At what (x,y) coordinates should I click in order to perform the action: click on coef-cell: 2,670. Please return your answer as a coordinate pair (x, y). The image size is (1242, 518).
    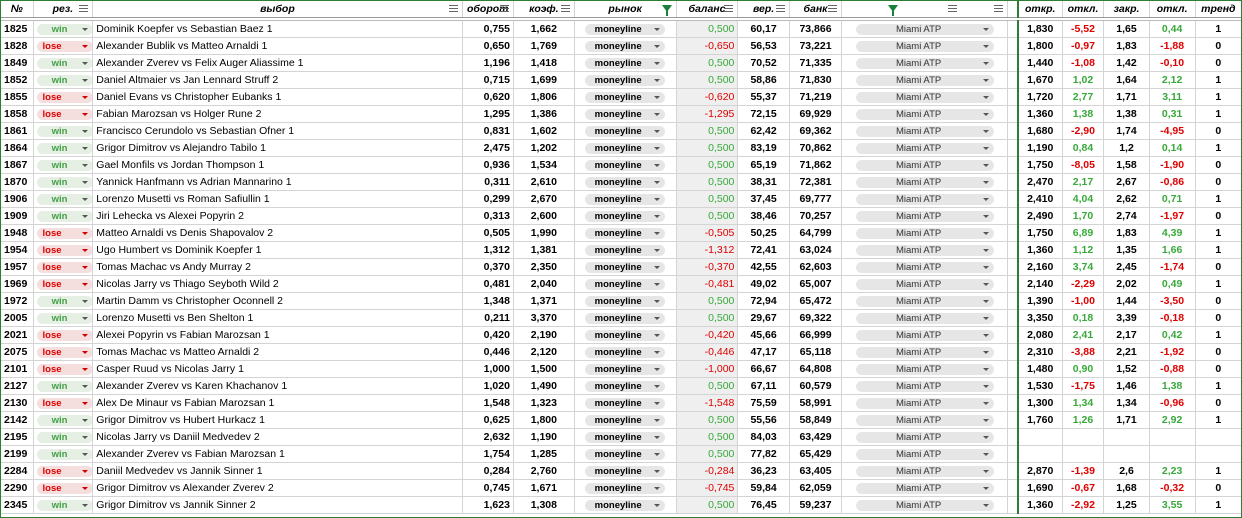
    Looking at the image, I should click on (543, 199).